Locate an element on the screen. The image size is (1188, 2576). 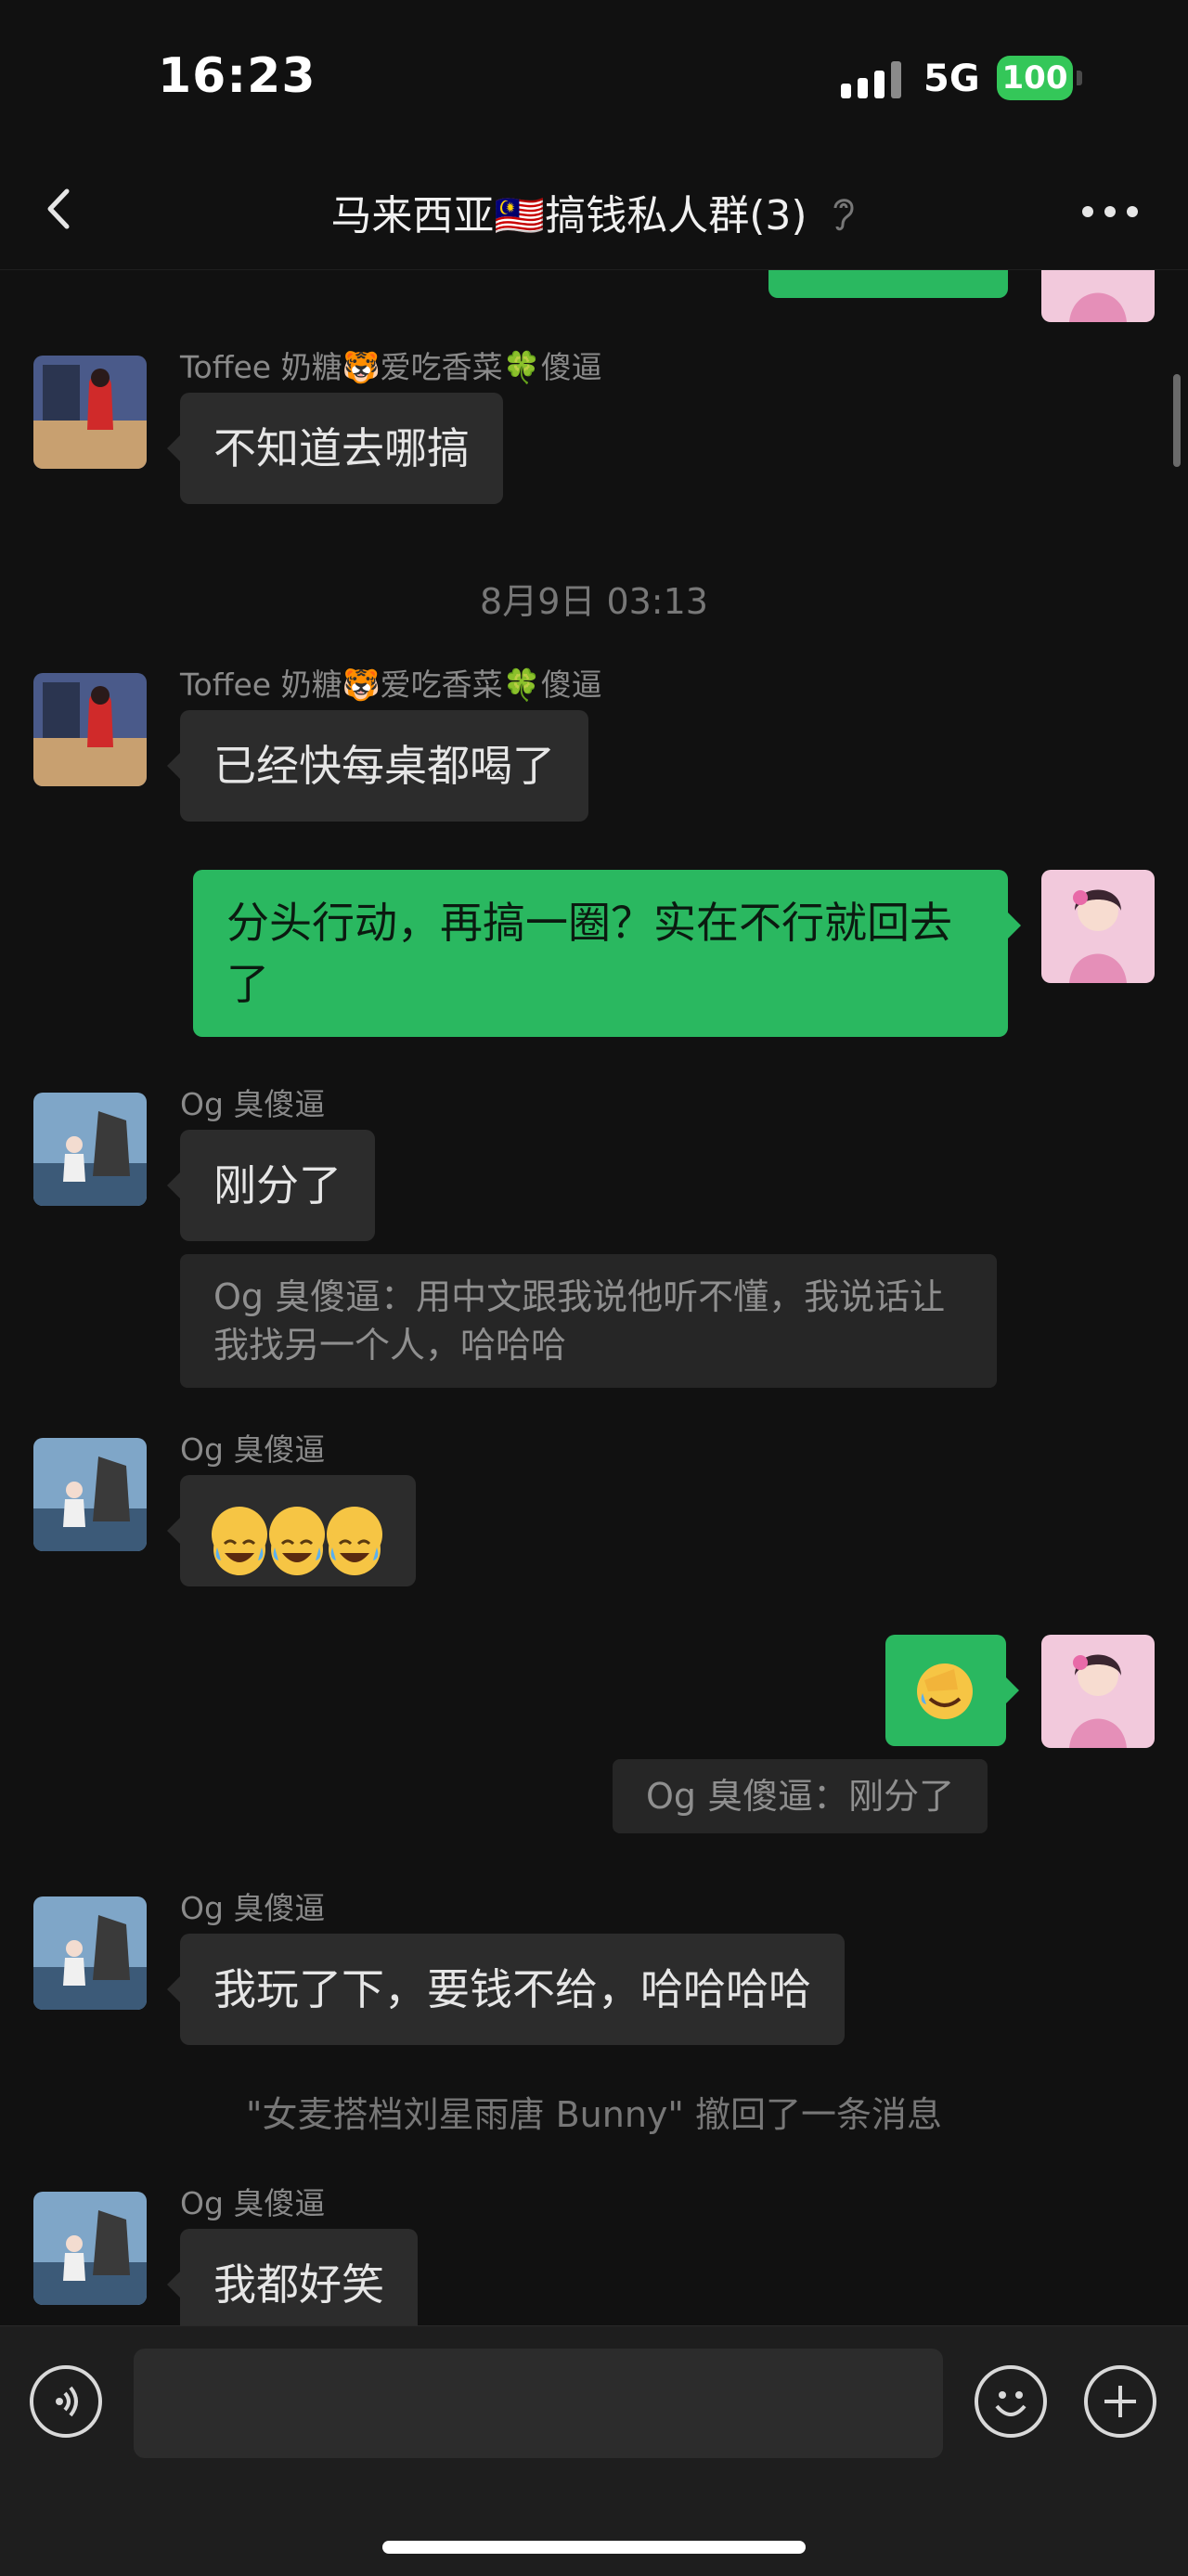
emoji-icon is located at coordinates (1011, 2401).